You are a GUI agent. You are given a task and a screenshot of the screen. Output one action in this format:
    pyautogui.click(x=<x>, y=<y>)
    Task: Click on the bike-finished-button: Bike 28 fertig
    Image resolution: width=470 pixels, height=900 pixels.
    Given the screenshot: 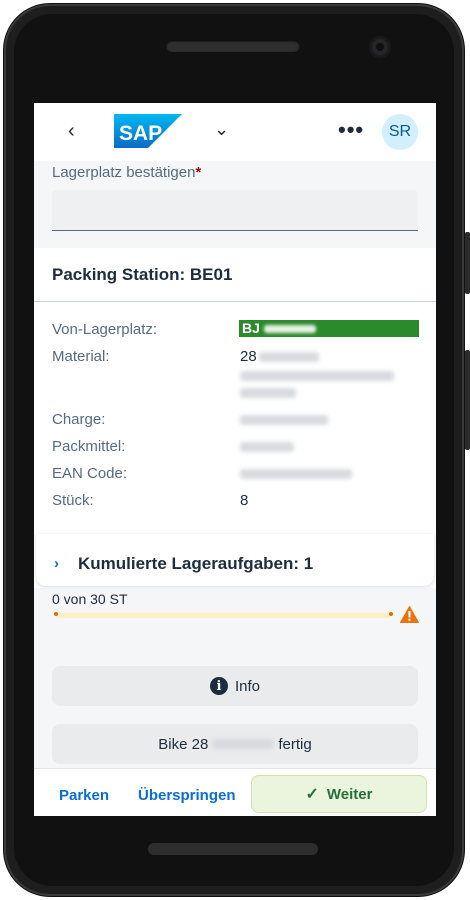 What is the action you would take?
    pyautogui.click(x=235, y=744)
    